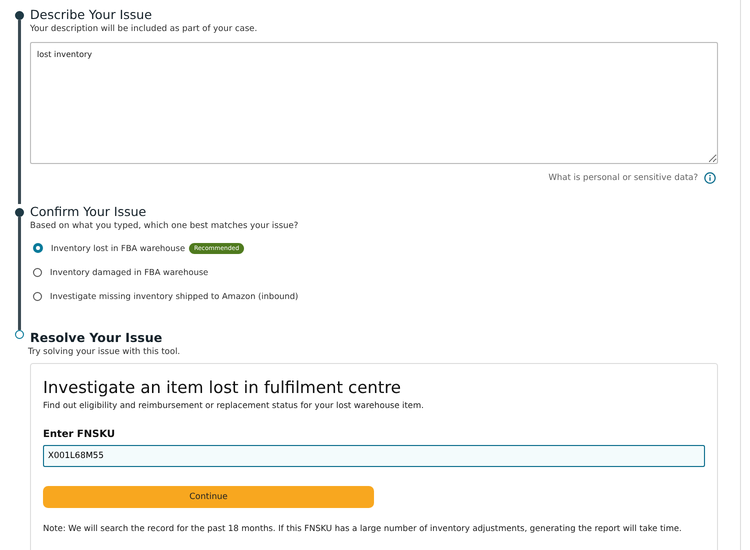  I want to click on step-title: Resolve Your Issue, so click(97, 337).